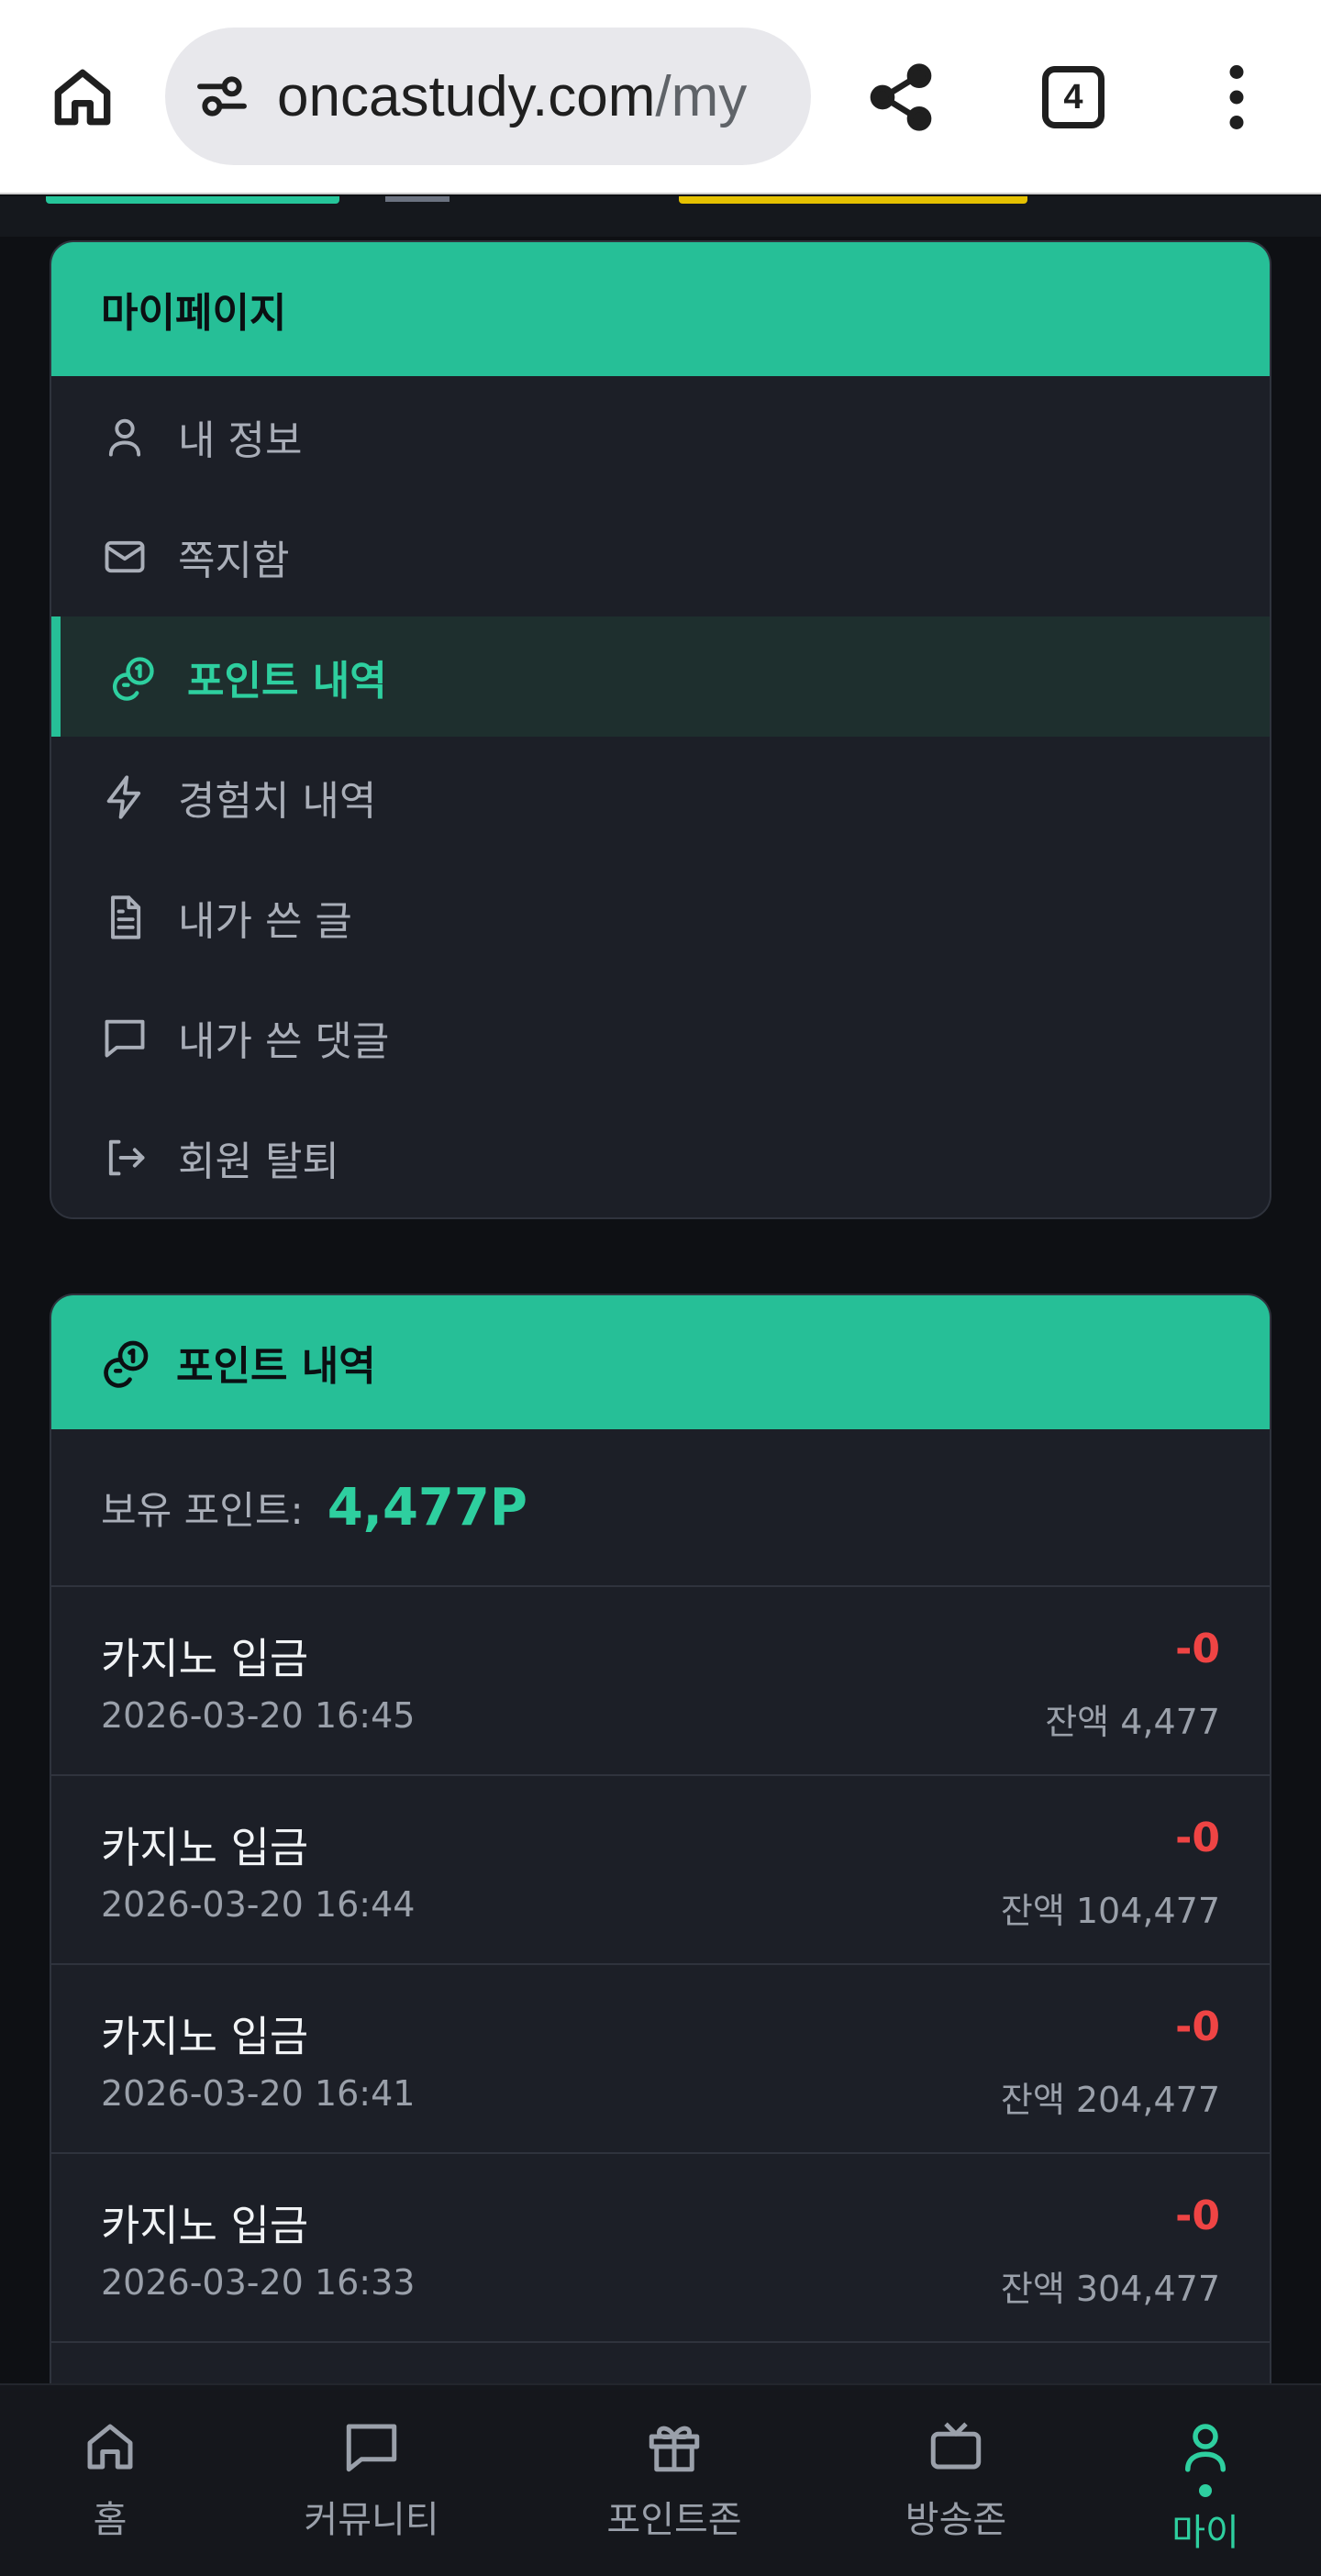 This screenshot has height=2576, width=1321. What do you see at coordinates (955, 2480) in the screenshot?
I see `nav-broadcast-zone: 방송존` at bounding box center [955, 2480].